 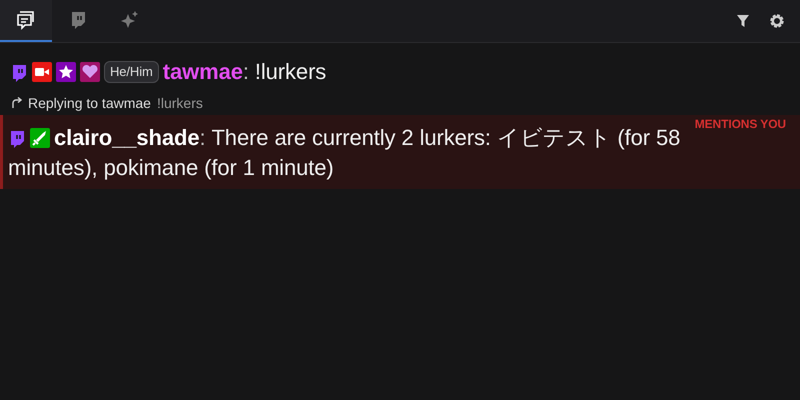 What do you see at coordinates (40, 138) in the screenshot?
I see `sword-icon` at bounding box center [40, 138].